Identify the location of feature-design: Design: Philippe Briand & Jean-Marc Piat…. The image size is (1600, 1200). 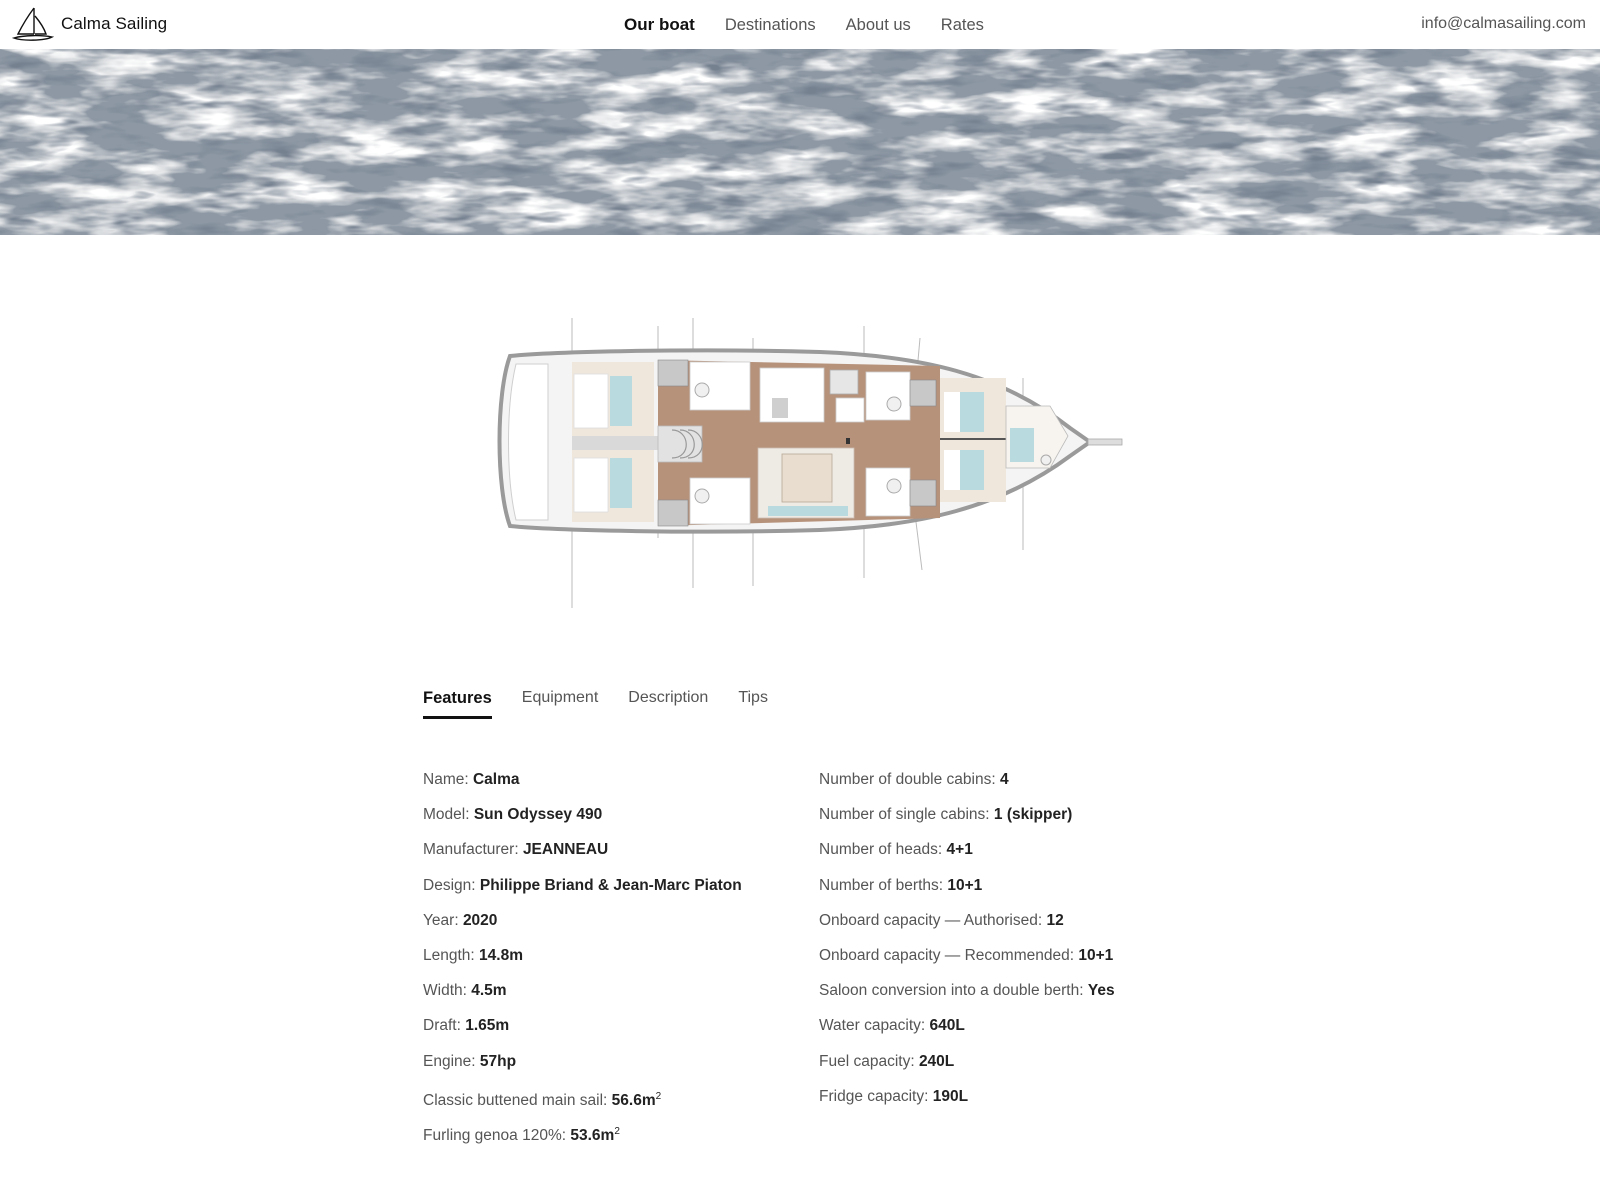
(582, 885).